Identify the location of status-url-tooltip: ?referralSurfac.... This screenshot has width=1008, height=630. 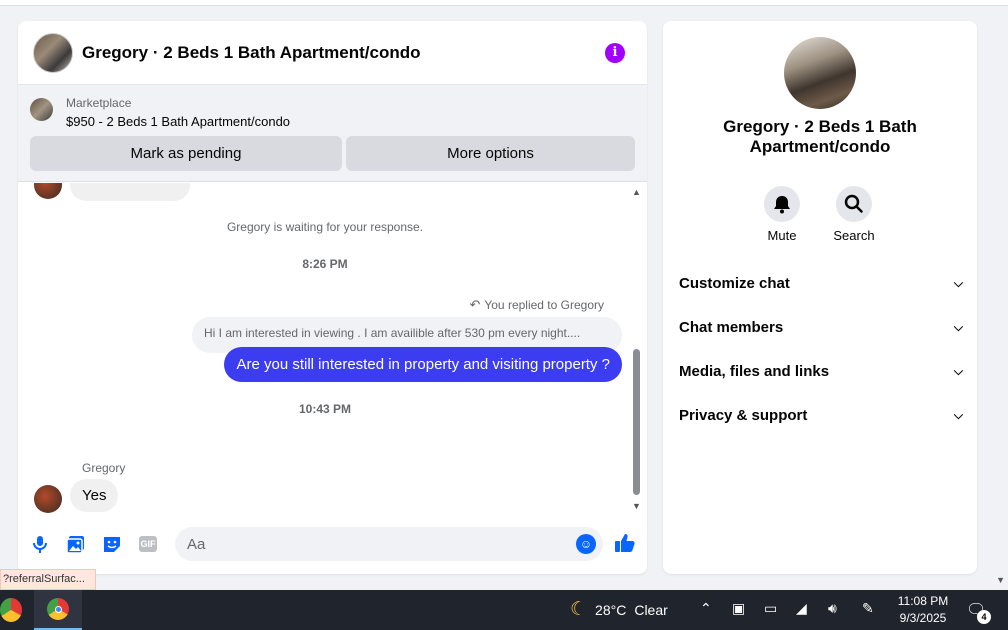
(48, 579).